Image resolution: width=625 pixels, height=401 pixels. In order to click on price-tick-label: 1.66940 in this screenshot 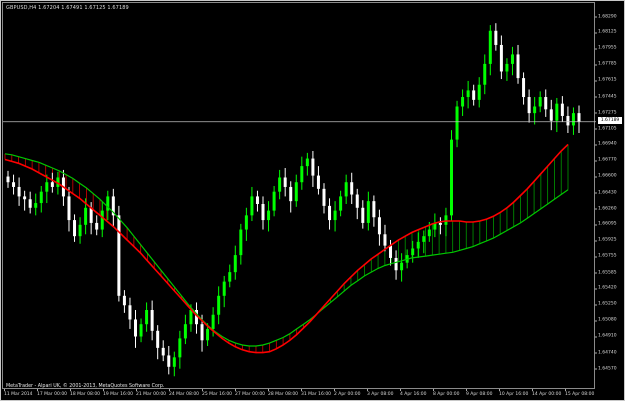, I will do `click(606, 144)`.